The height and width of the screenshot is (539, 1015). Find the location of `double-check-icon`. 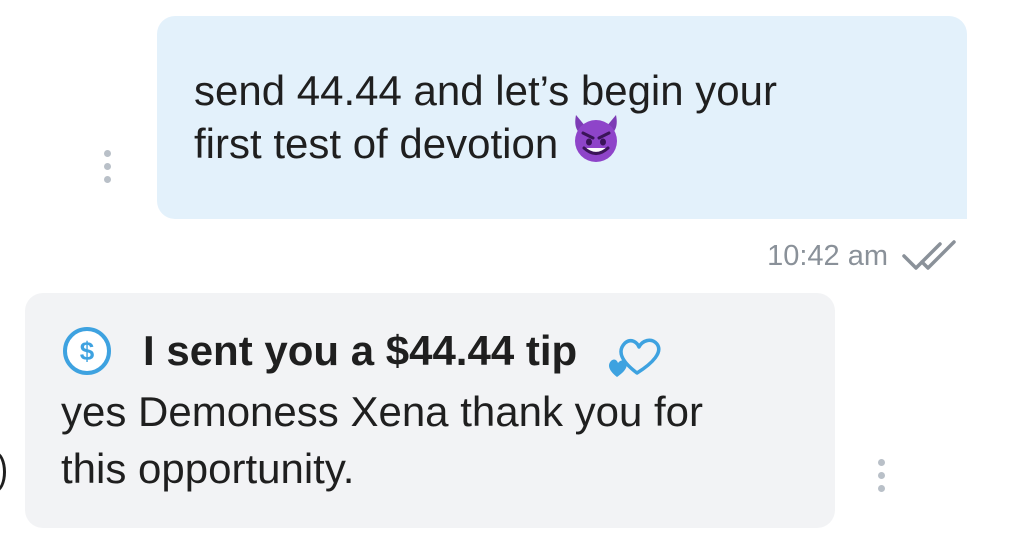

double-check-icon is located at coordinates (929, 255).